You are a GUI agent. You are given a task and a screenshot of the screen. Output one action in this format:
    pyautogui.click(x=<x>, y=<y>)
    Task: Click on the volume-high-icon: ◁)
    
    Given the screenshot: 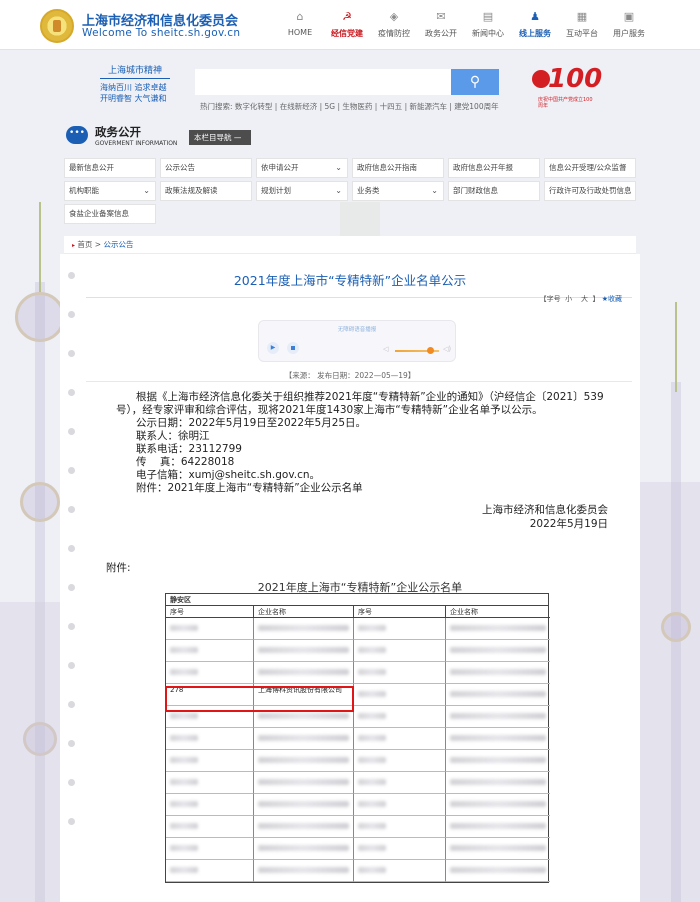 What is the action you would take?
    pyautogui.click(x=447, y=349)
    